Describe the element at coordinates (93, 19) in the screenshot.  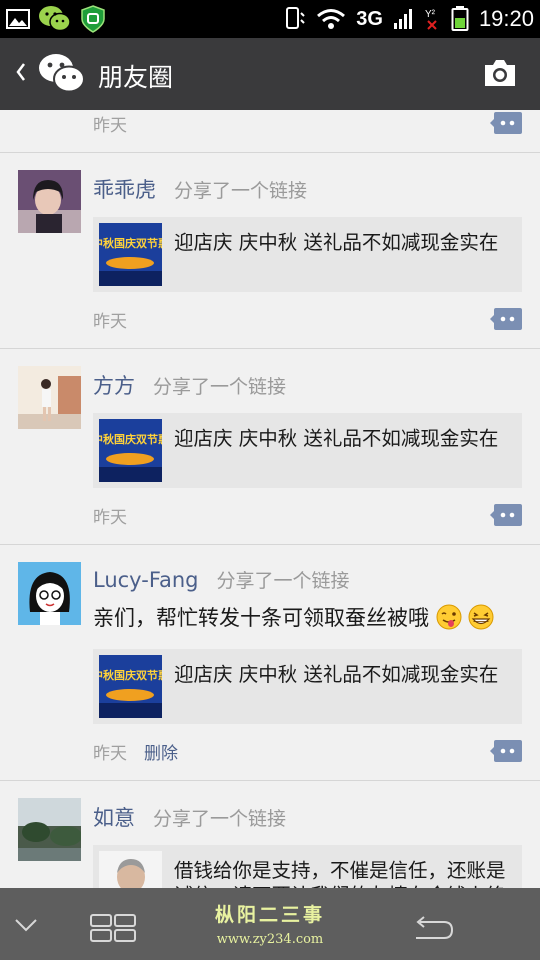
I see `security-shield-icon` at that location.